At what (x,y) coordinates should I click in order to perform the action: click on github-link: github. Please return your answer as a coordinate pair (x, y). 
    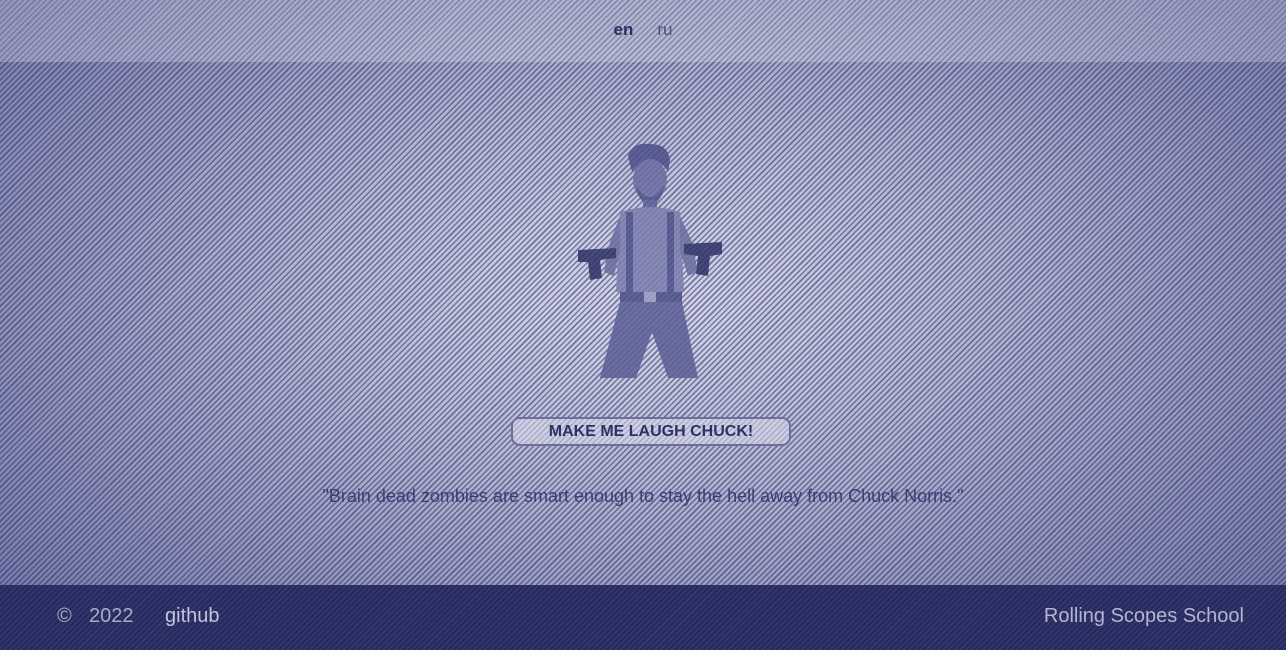
    Looking at the image, I should click on (192, 616).